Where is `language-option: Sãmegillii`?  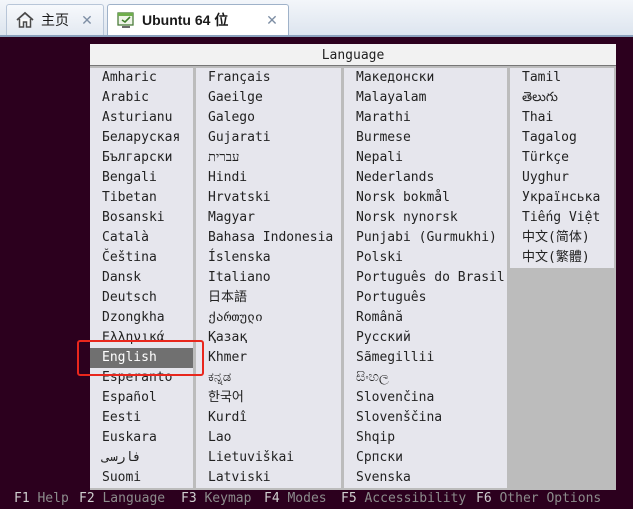
language-option: Sãmegillii is located at coordinates (425, 358).